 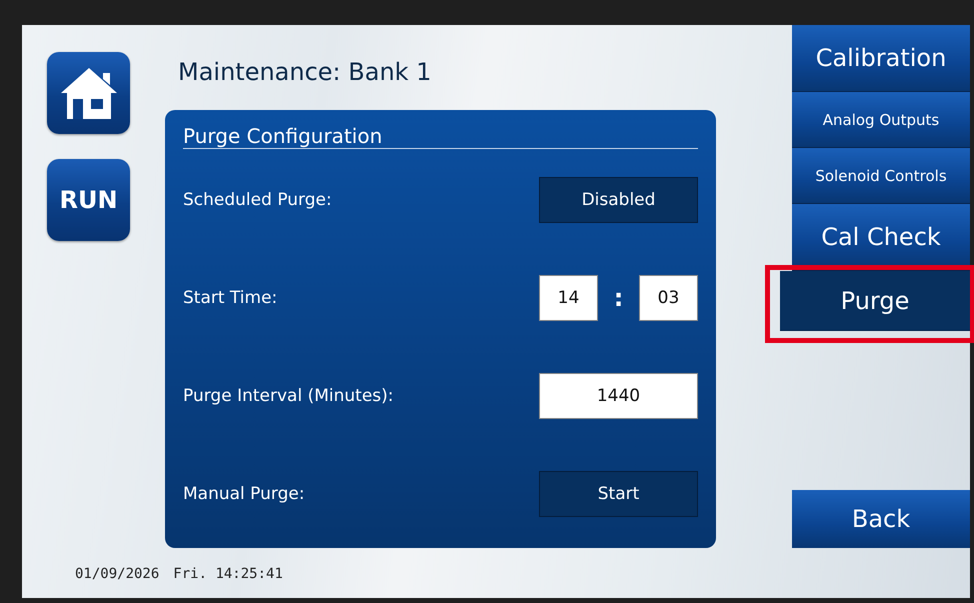 I want to click on setting-label: Start Time:, so click(x=230, y=298).